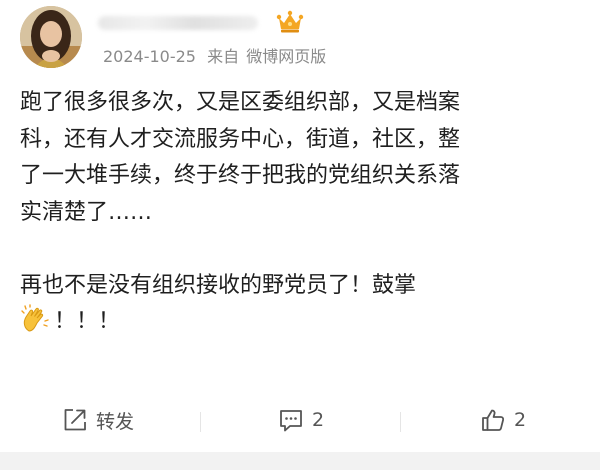 The height and width of the screenshot is (470, 600). Describe the element at coordinates (240, 102) in the screenshot. I see `content-line: 跑了很多很多次，又是区委组织部，又是档案` at that location.